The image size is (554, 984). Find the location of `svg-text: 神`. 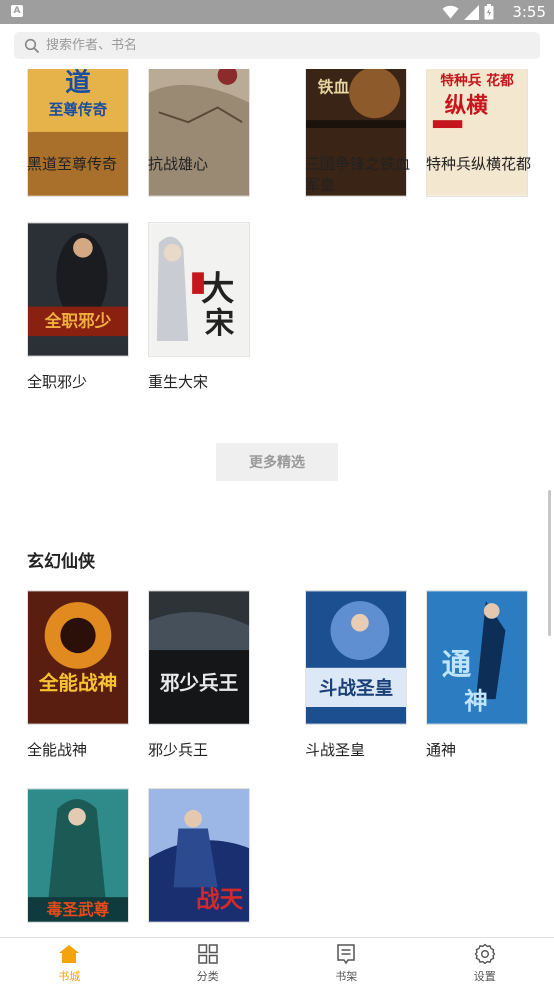

svg-text: 神 is located at coordinates (476, 701).